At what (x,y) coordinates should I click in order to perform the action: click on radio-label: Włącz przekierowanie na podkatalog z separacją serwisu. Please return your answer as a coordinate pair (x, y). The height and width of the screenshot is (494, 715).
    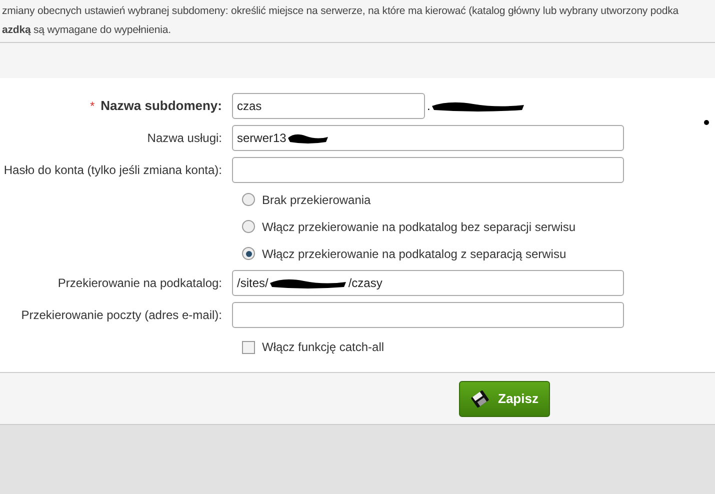
    Looking at the image, I should click on (414, 254).